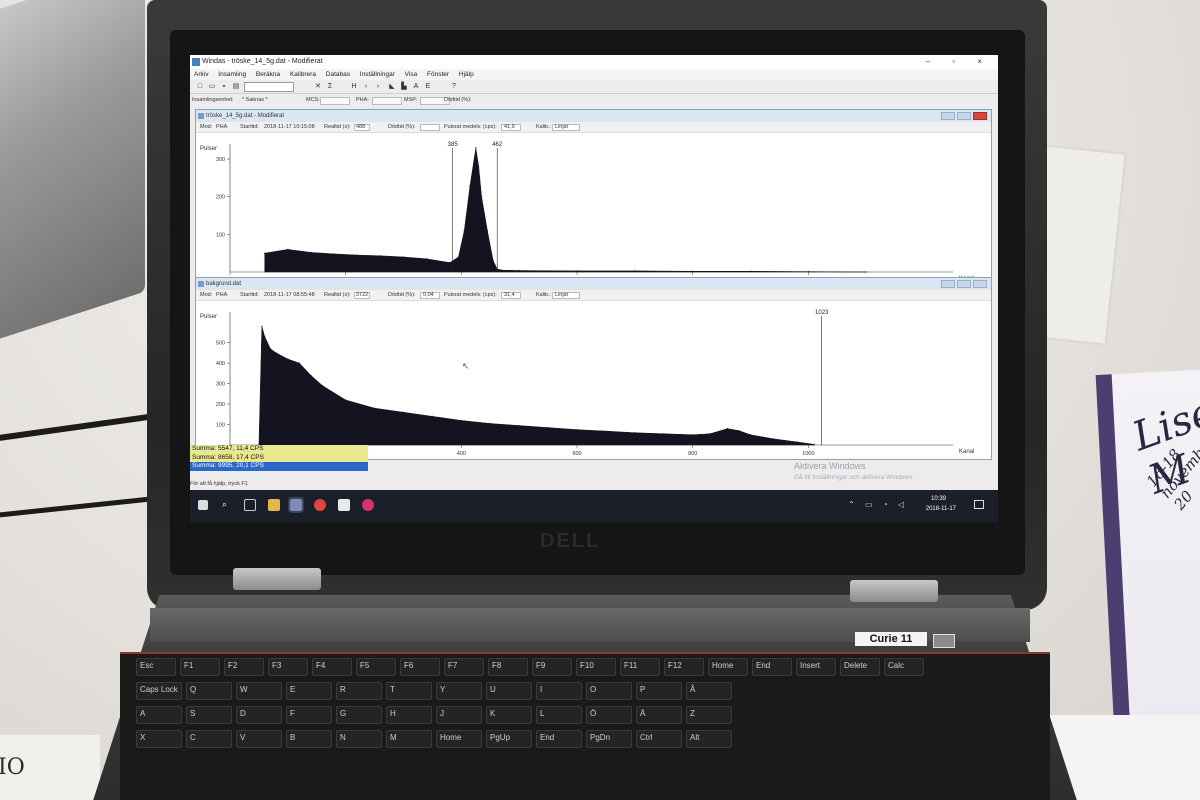  I want to click on keyboard-key: Delete, so click(860, 667).